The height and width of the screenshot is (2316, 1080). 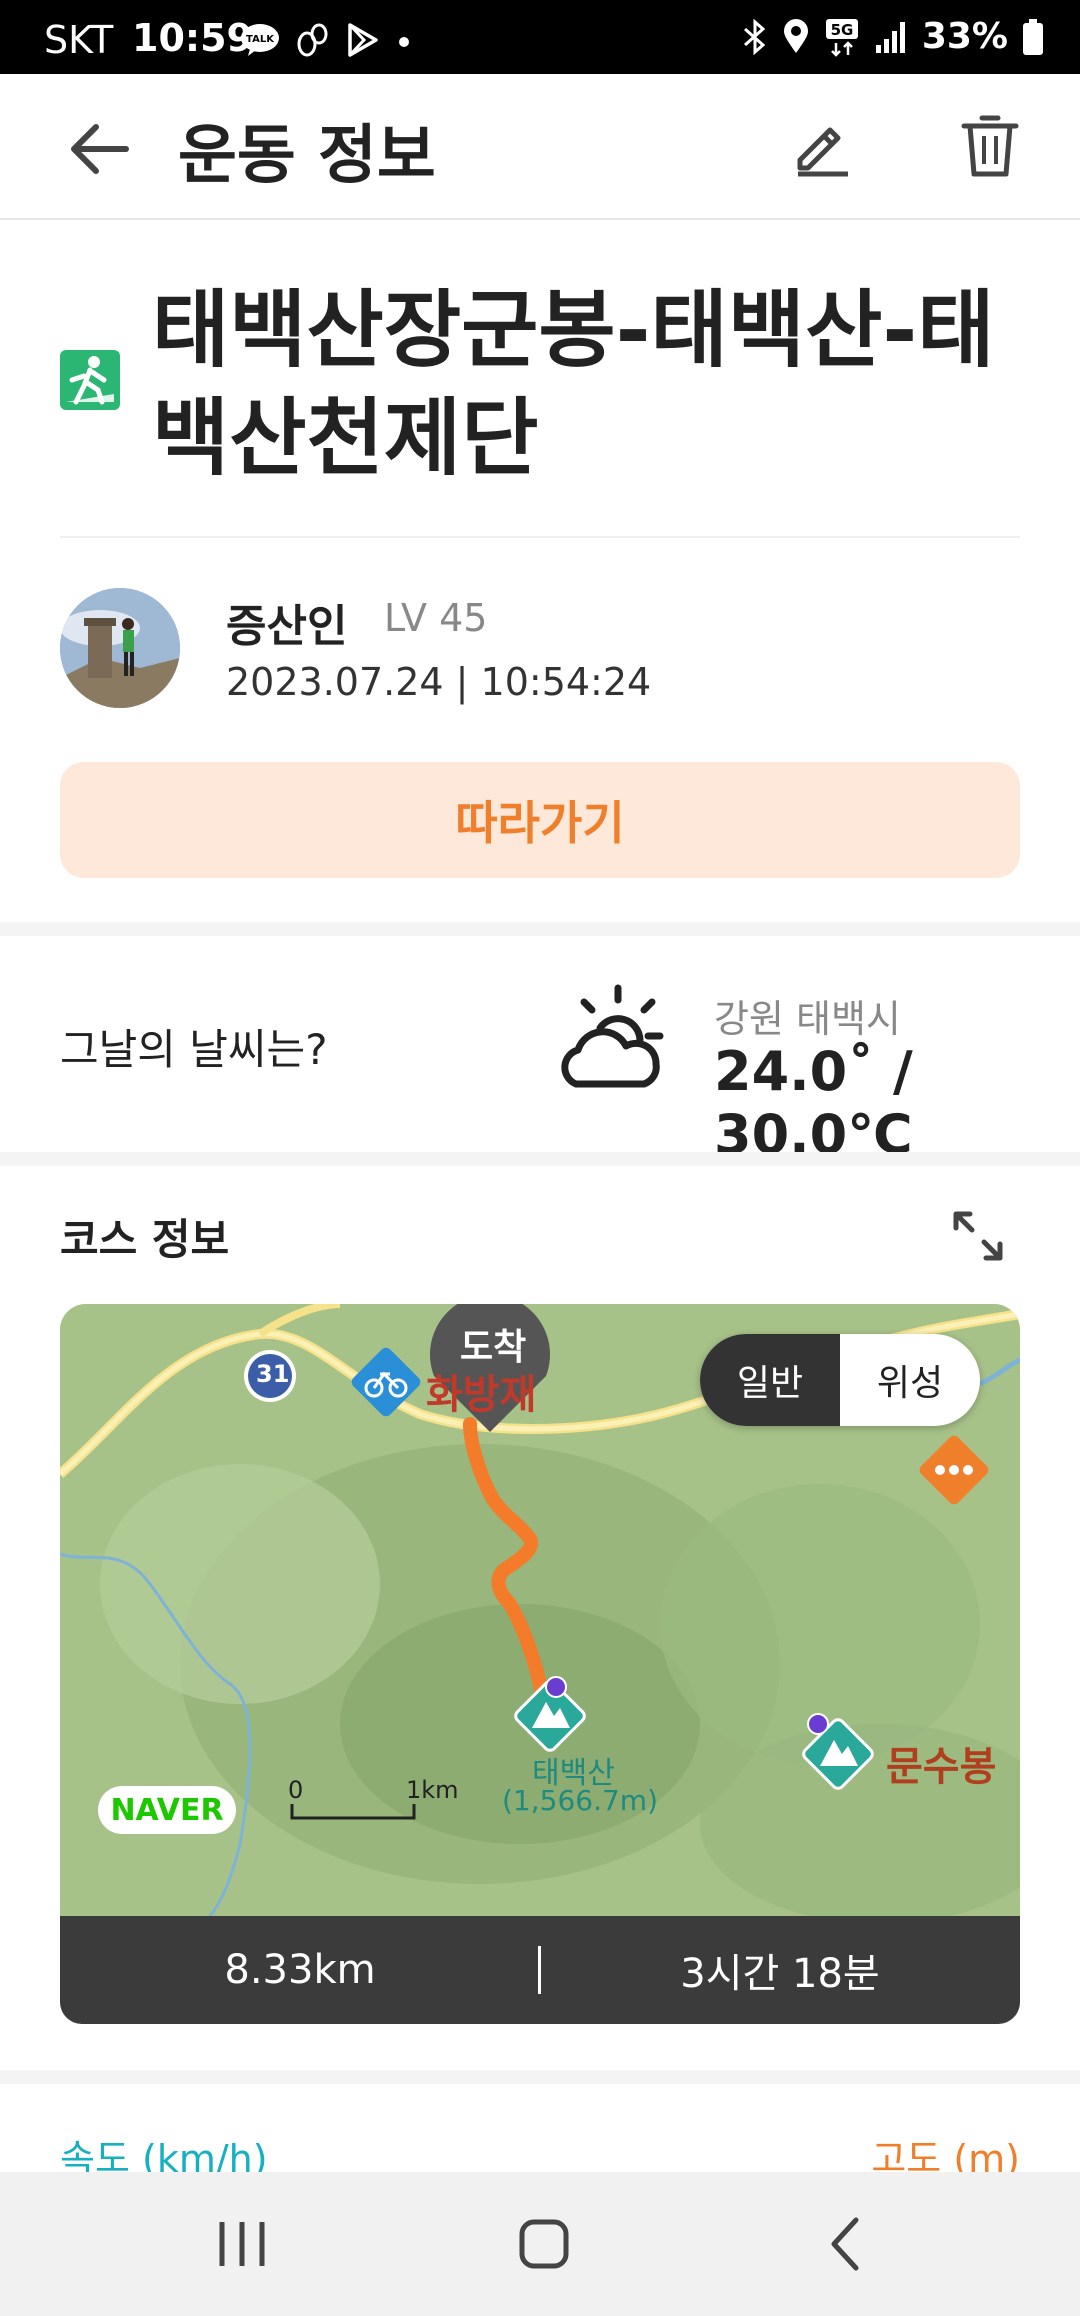 I want to click on map-type-satellite: 위성, so click(x=910, y=1380).